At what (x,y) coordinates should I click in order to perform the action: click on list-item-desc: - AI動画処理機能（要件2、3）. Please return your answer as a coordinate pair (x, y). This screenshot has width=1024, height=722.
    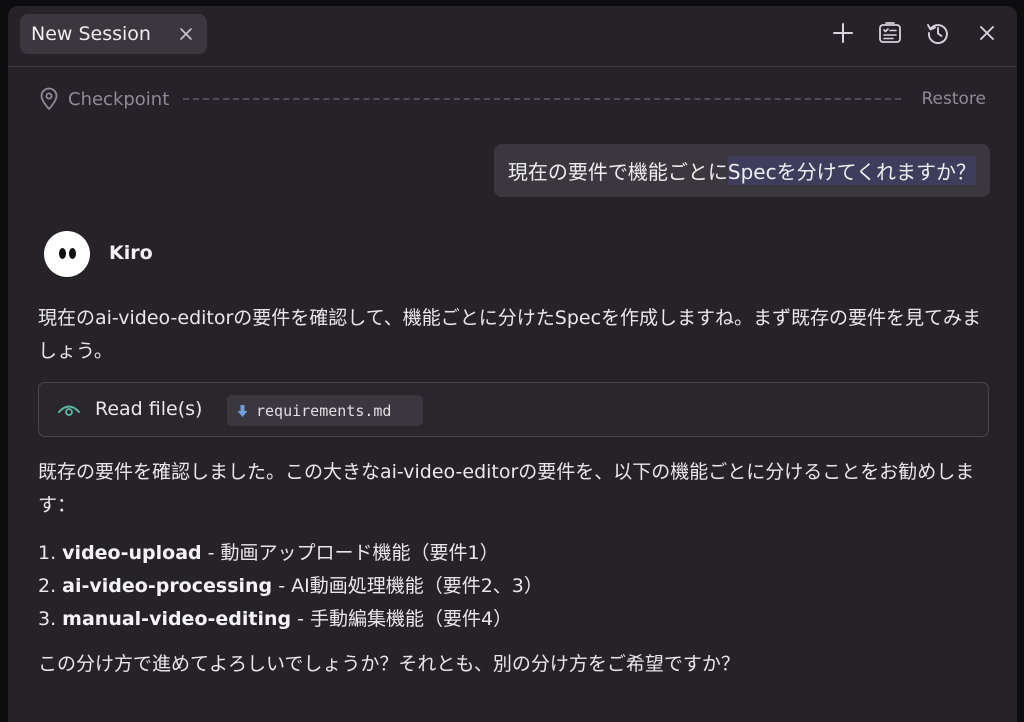
    Looking at the image, I should click on (407, 586).